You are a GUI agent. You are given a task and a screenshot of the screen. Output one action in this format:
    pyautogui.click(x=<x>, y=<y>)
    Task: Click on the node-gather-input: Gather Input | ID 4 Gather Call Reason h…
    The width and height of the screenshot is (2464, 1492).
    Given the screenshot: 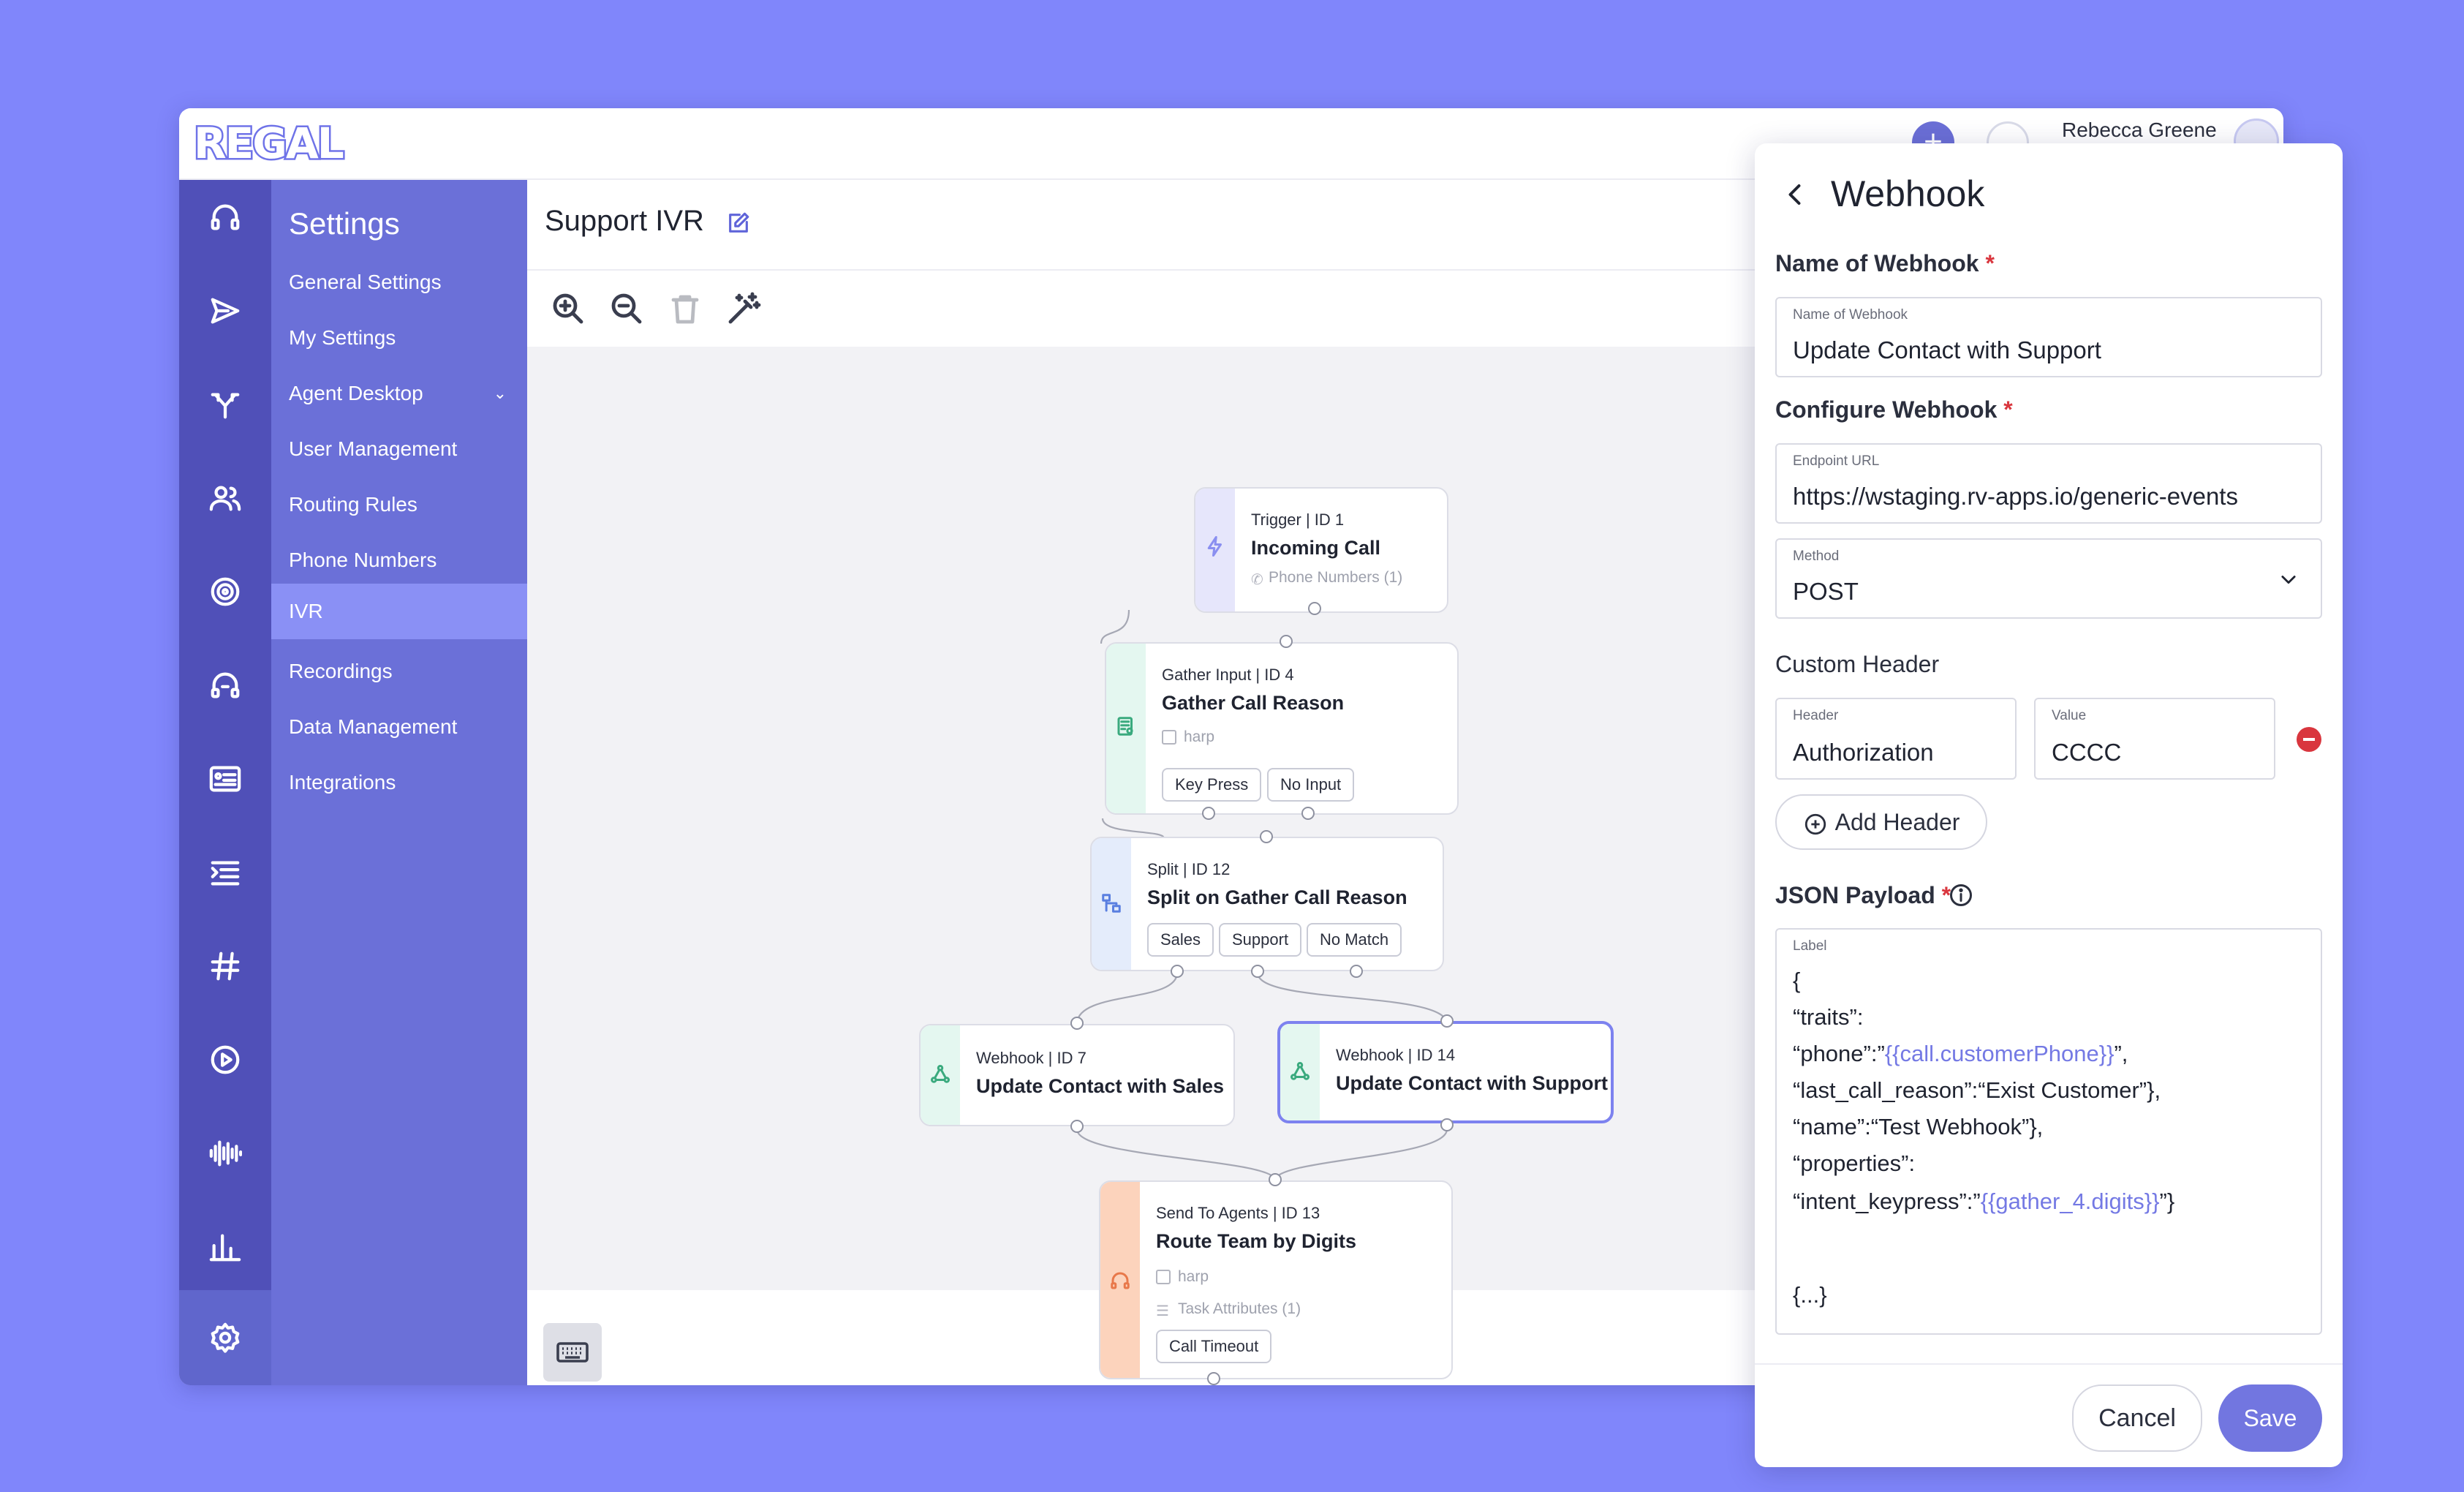 What is the action you would take?
    pyautogui.click(x=1282, y=728)
    